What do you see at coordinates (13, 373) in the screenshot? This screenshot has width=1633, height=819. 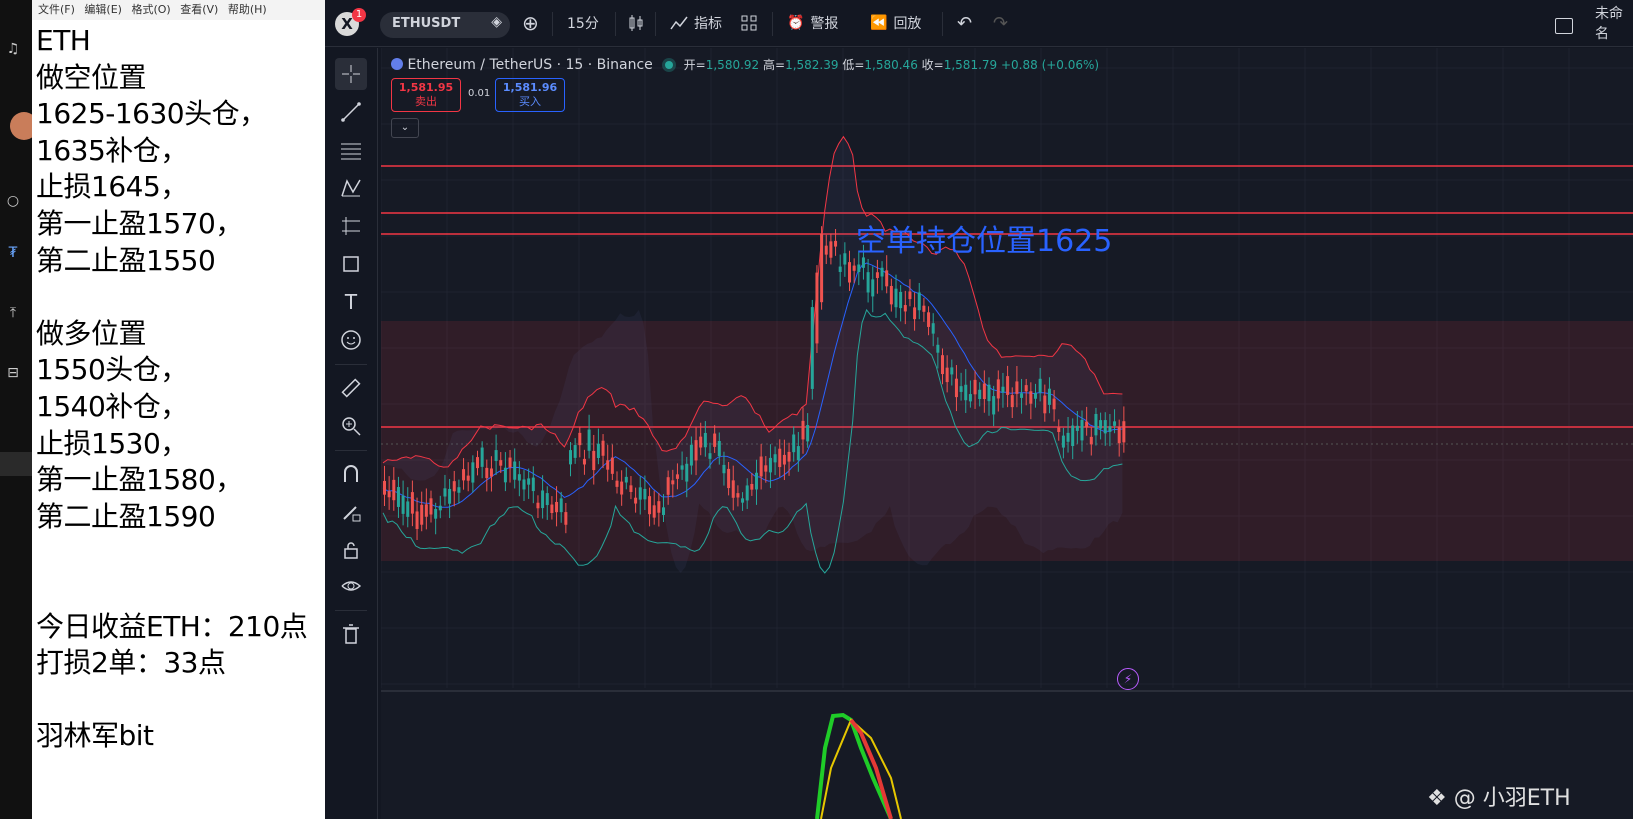 I see `list-icon: ⊟` at bounding box center [13, 373].